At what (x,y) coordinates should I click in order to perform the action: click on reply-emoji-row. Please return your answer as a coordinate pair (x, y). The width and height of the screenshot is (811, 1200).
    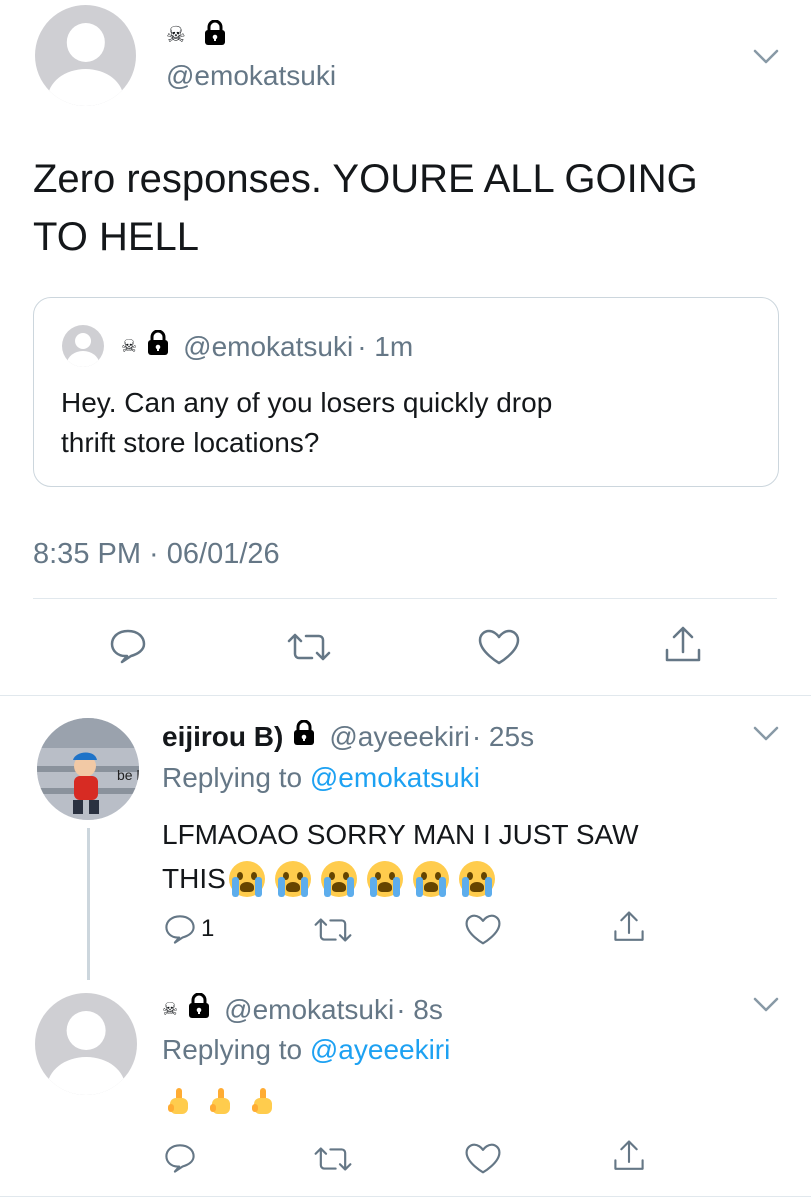
    Looking at the image, I should click on (231, 1103).